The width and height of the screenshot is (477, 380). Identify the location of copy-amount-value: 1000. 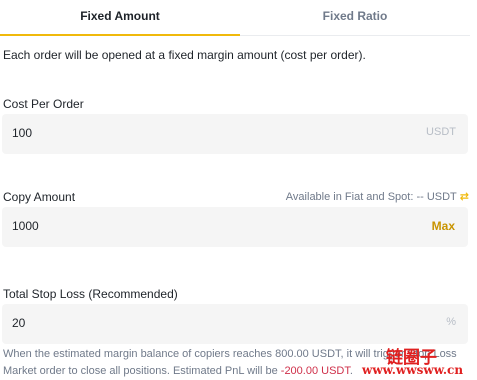
(25, 226).